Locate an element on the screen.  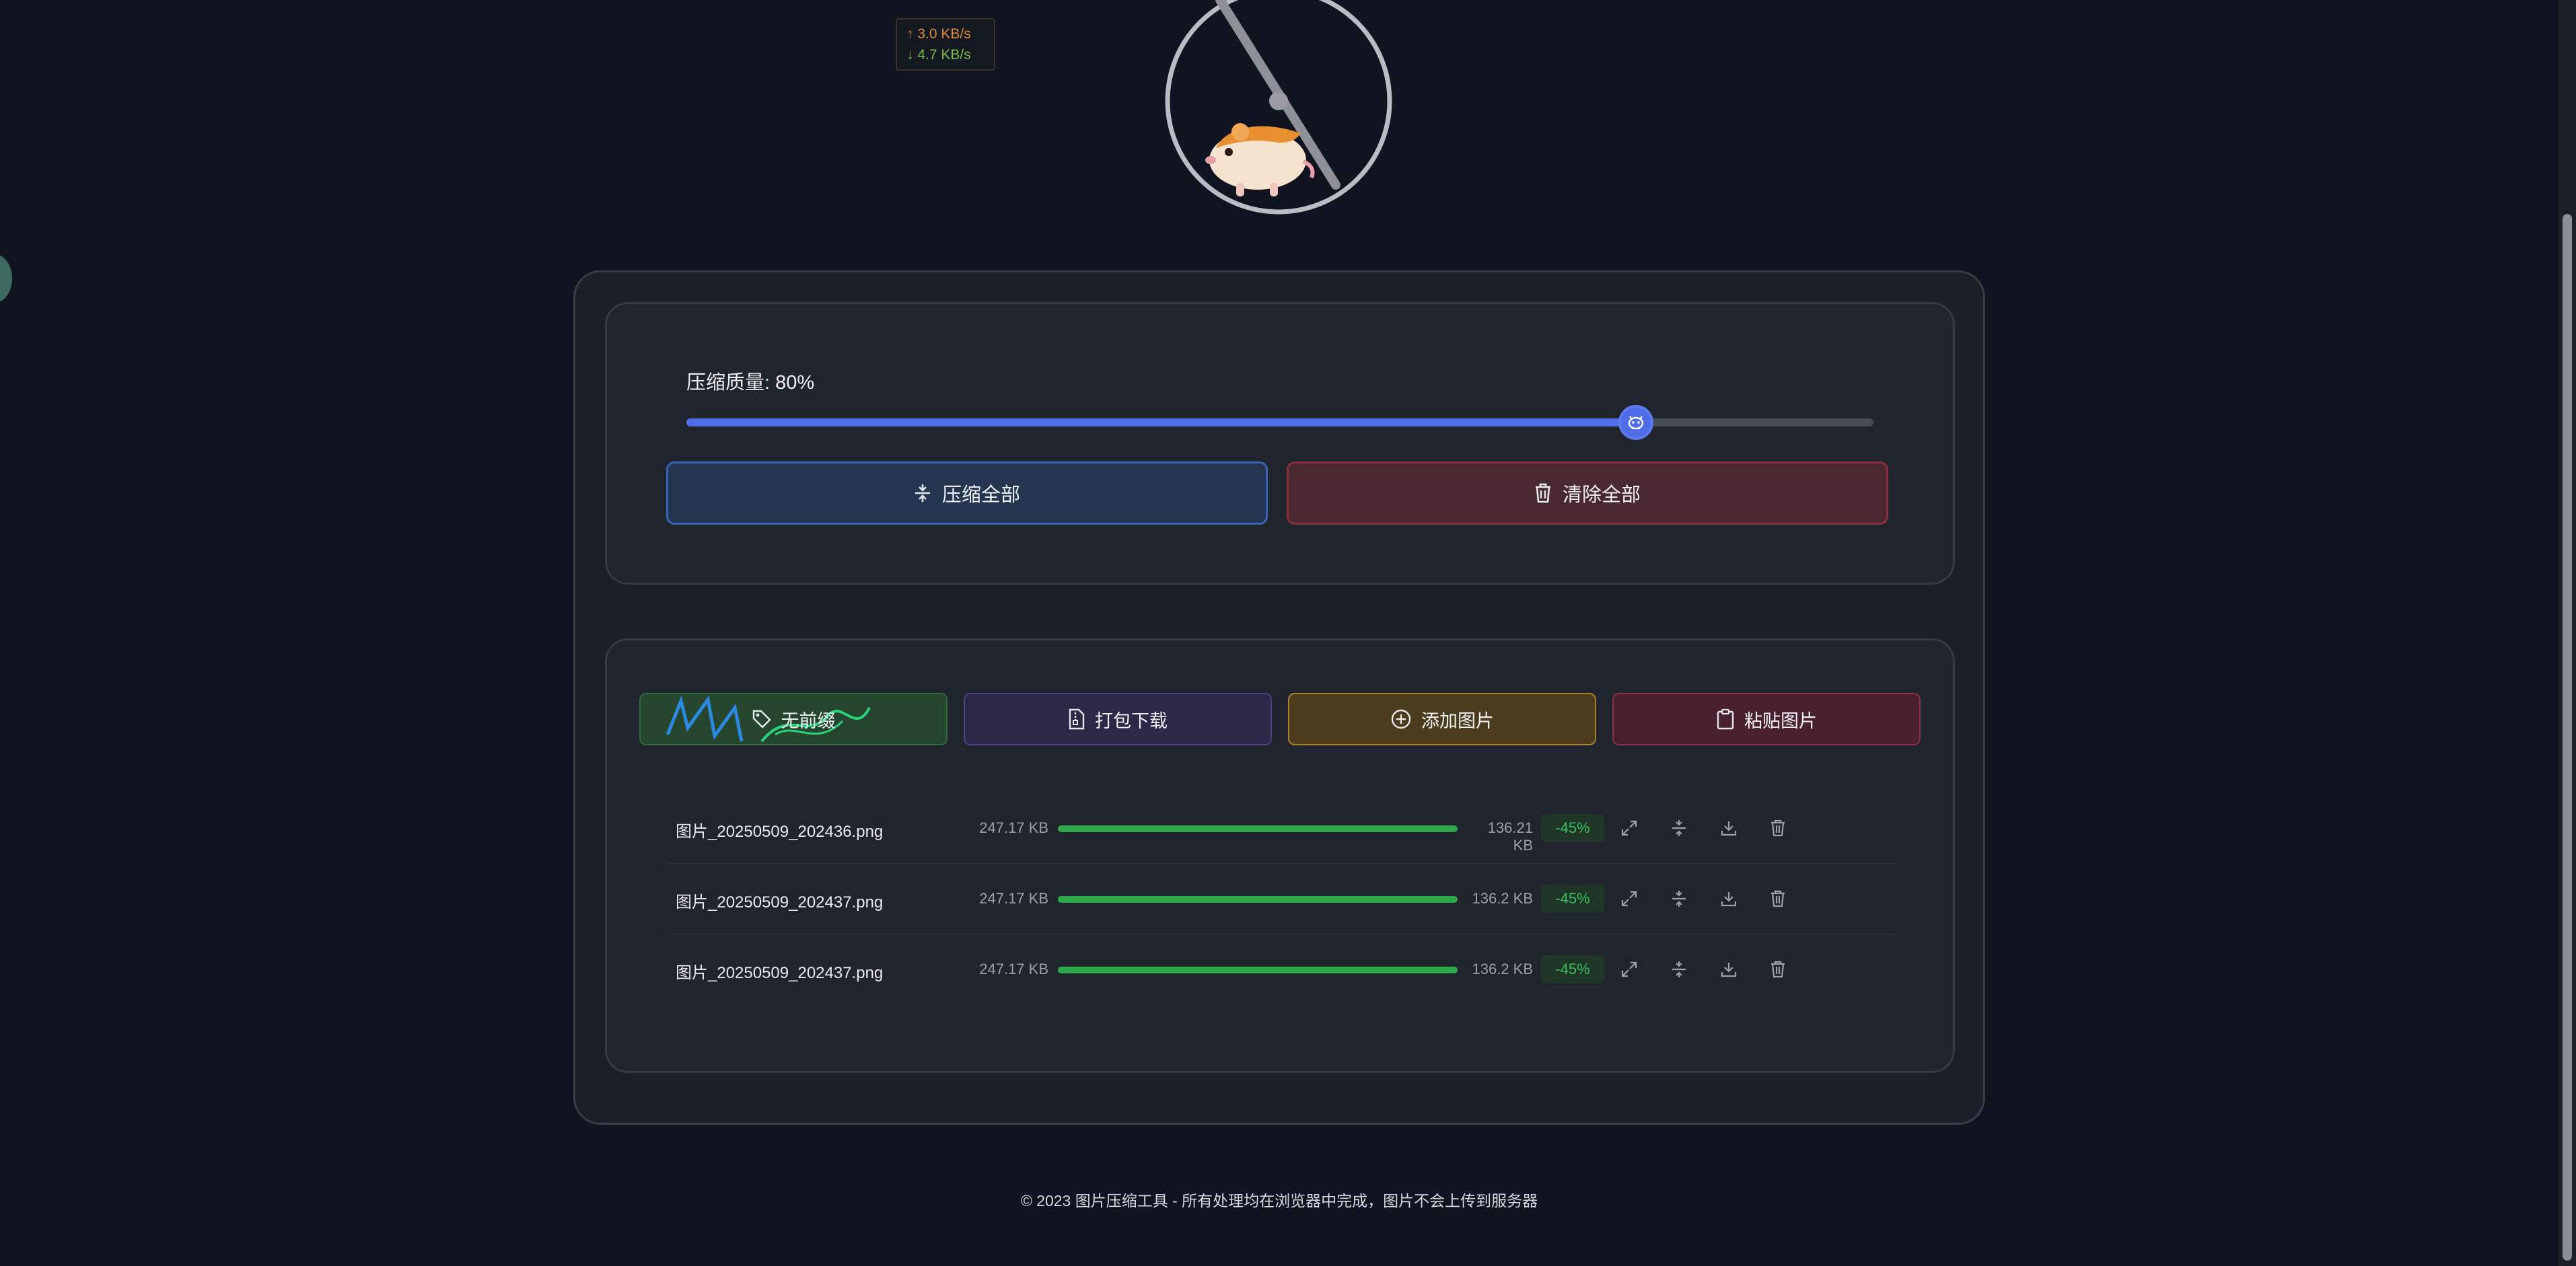
compressed-size: 136.21 KB is located at coordinates (1510, 836).